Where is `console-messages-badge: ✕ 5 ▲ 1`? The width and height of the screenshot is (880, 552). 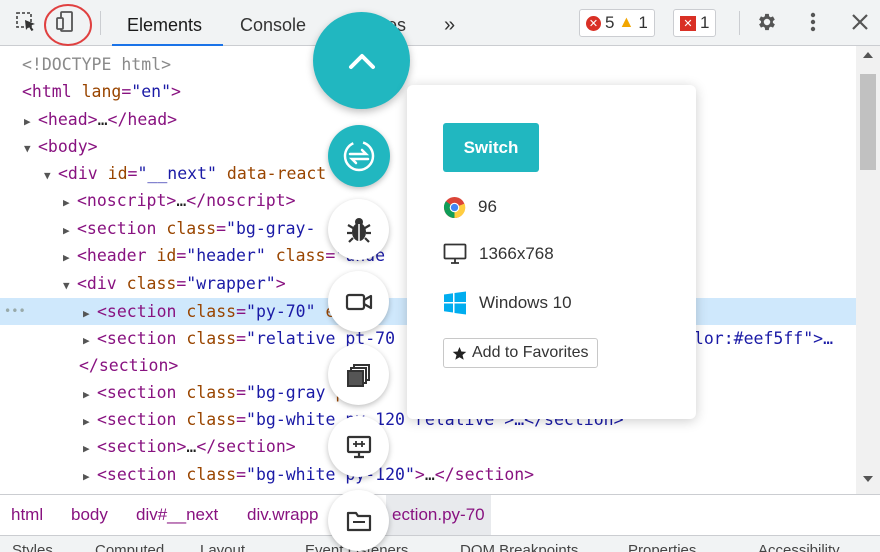 console-messages-badge: ✕ 5 ▲ 1 is located at coordinates (617, 23).